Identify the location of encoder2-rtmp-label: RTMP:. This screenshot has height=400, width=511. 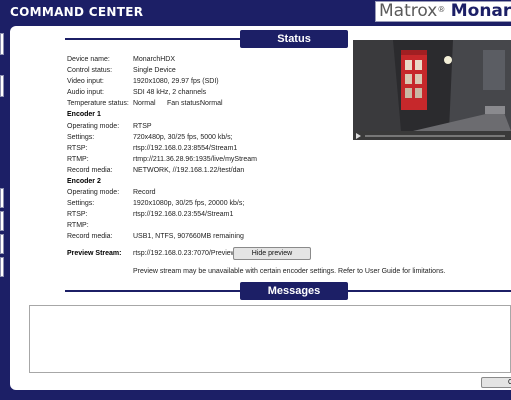
(78, 225).